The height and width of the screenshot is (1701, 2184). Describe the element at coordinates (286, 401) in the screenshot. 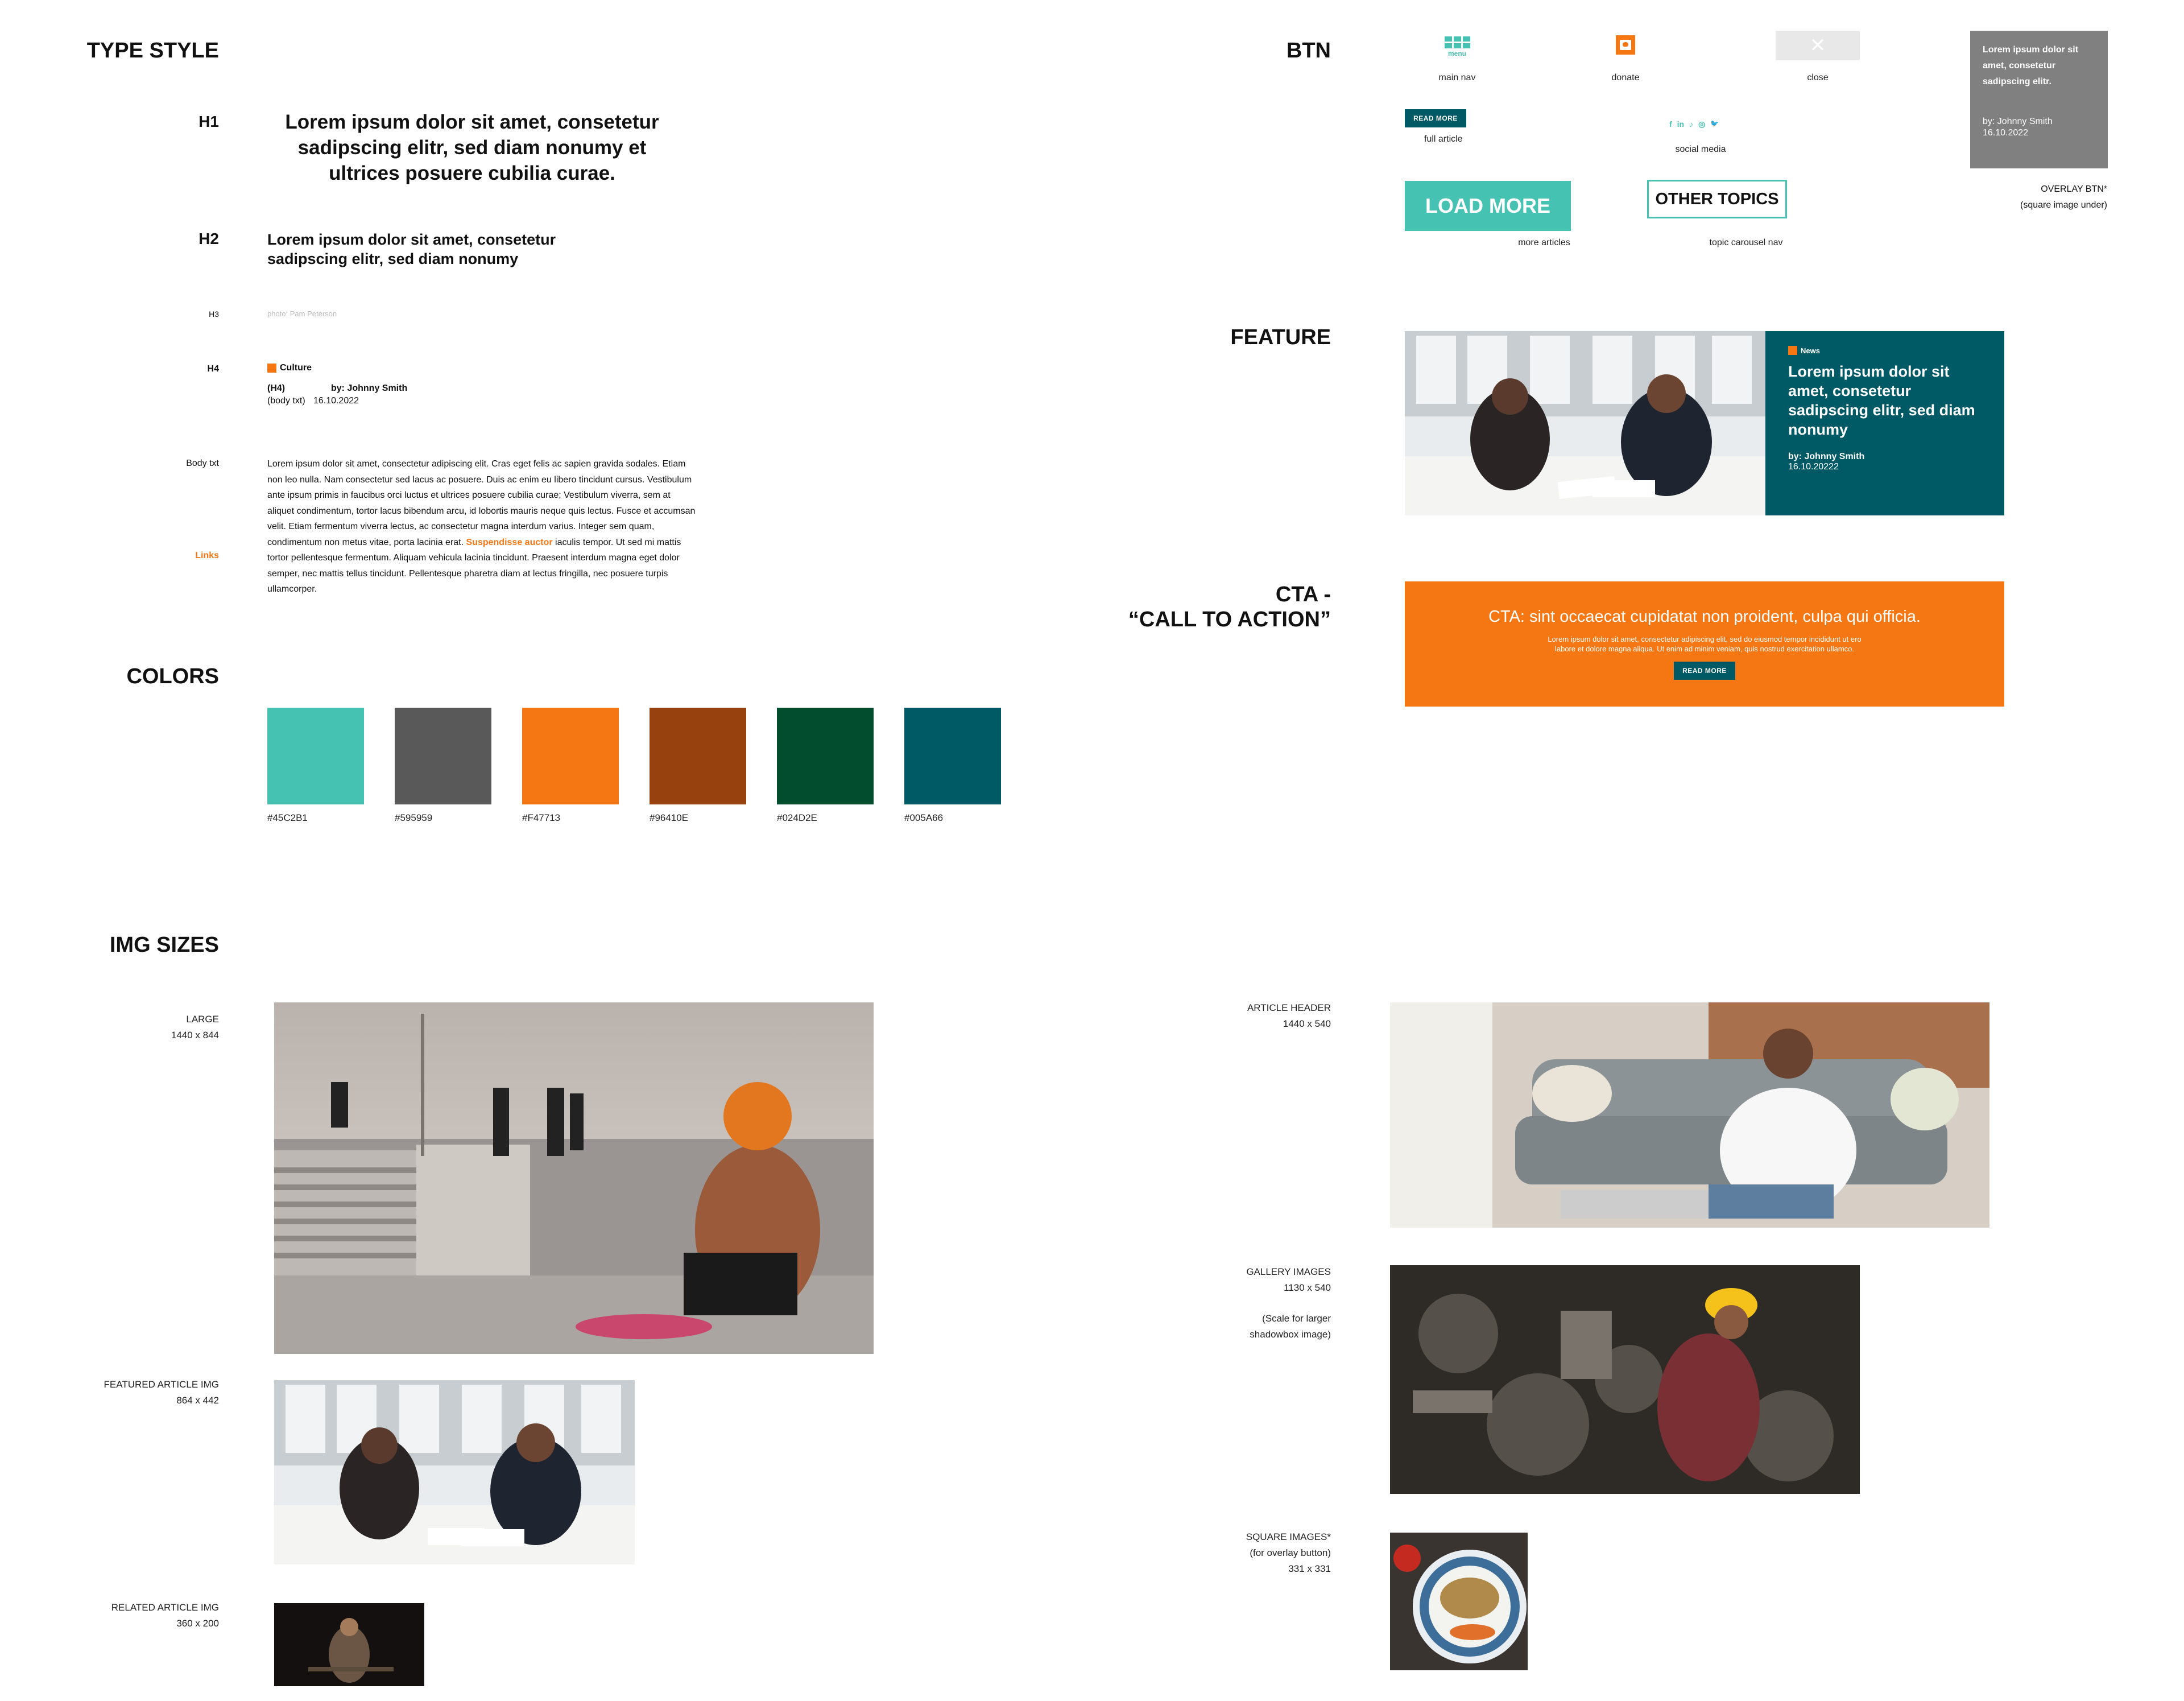

I see `body-marker: (body txt)` at that location.